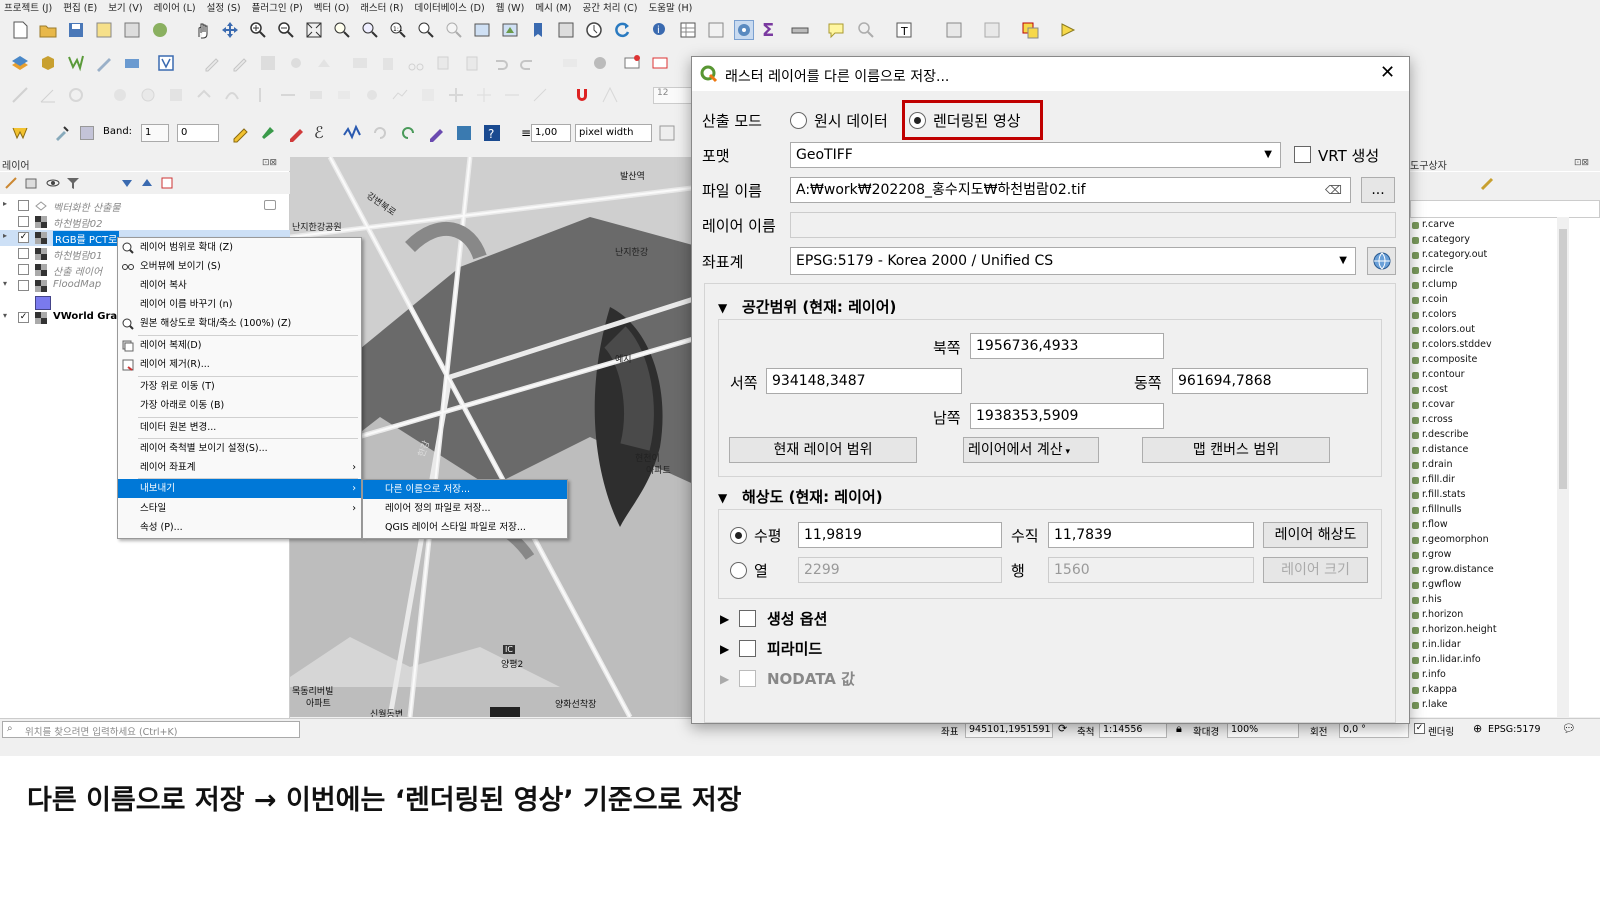 The image size is (1600, 900). What do you see at coordinates (1419, 728) in the screenshot?
I see `render-checkbox: ✓` at bounding box center [1419, 728].